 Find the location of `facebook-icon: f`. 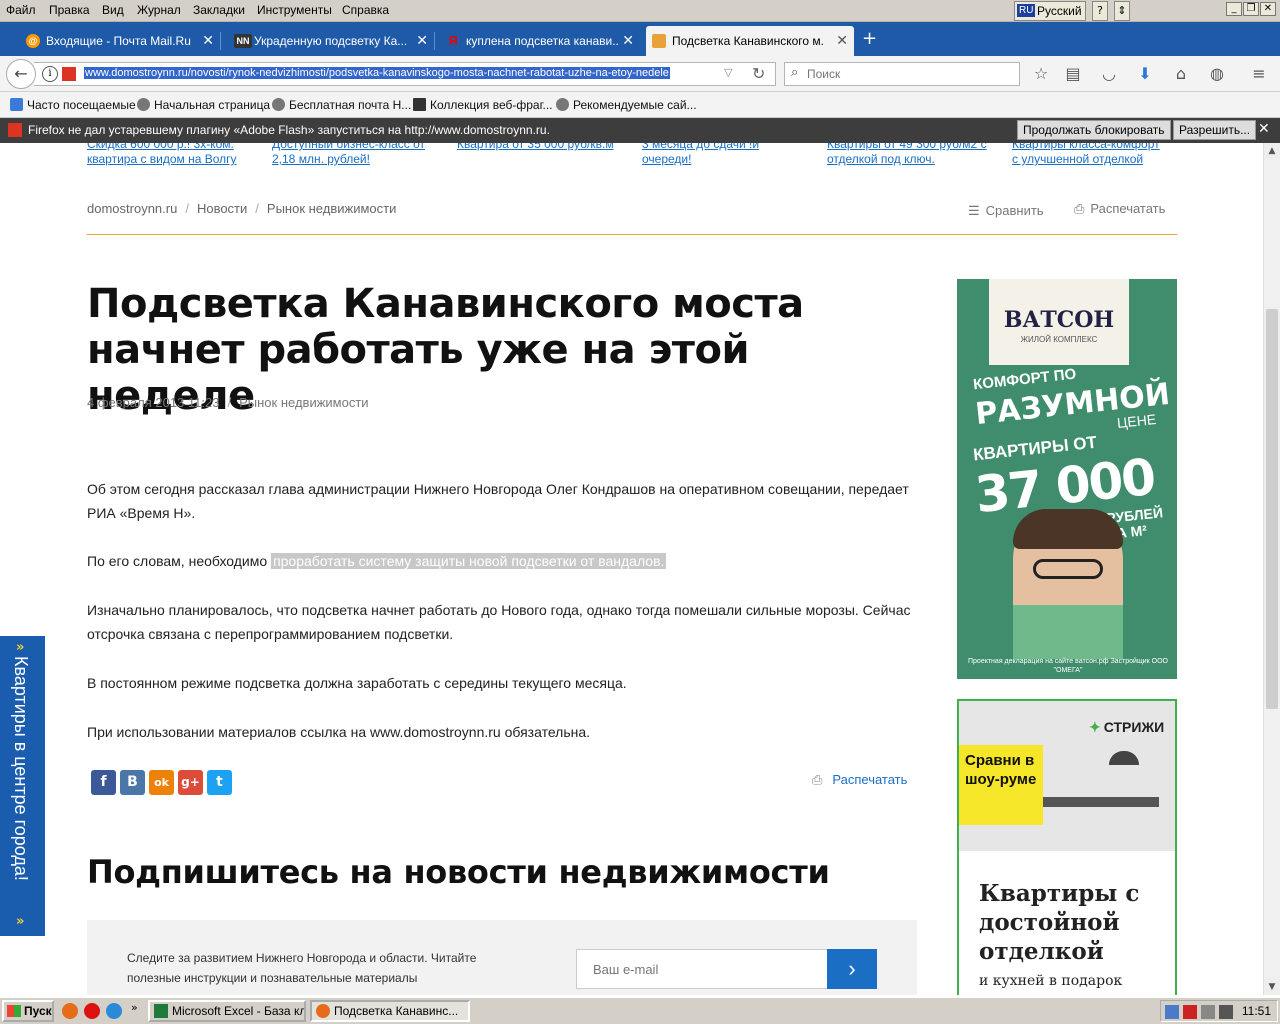

facebook-icon: f is located at coordinates (103, 782).